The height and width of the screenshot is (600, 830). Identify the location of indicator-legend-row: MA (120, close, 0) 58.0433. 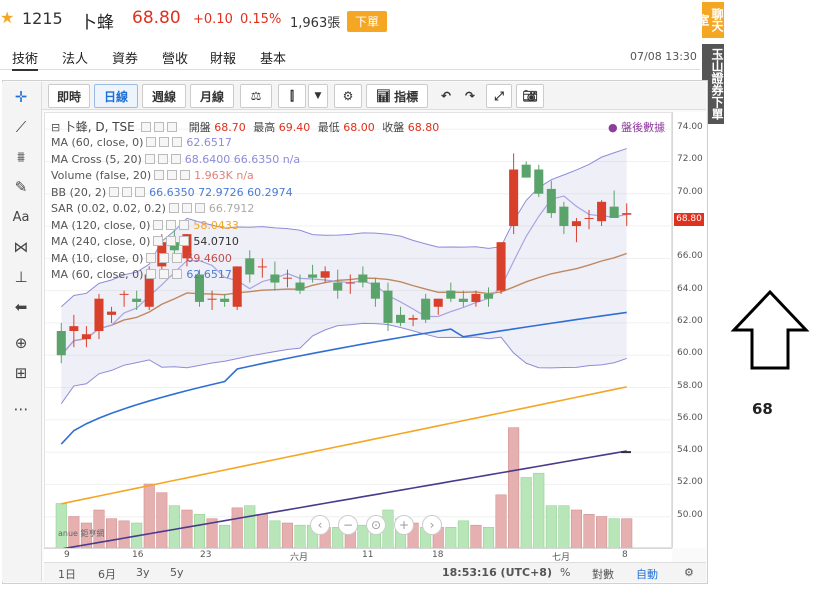
(145, 227).